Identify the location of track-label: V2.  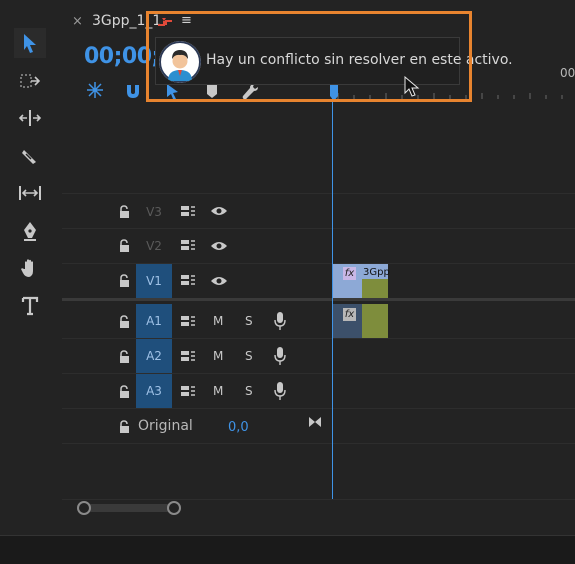
(154, 246).